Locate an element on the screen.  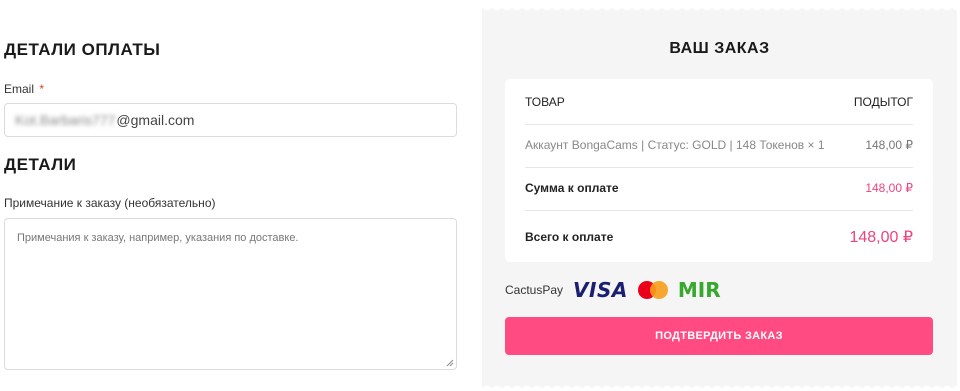
mir-logo-icon: MIR is located at coordinates (699, 290).